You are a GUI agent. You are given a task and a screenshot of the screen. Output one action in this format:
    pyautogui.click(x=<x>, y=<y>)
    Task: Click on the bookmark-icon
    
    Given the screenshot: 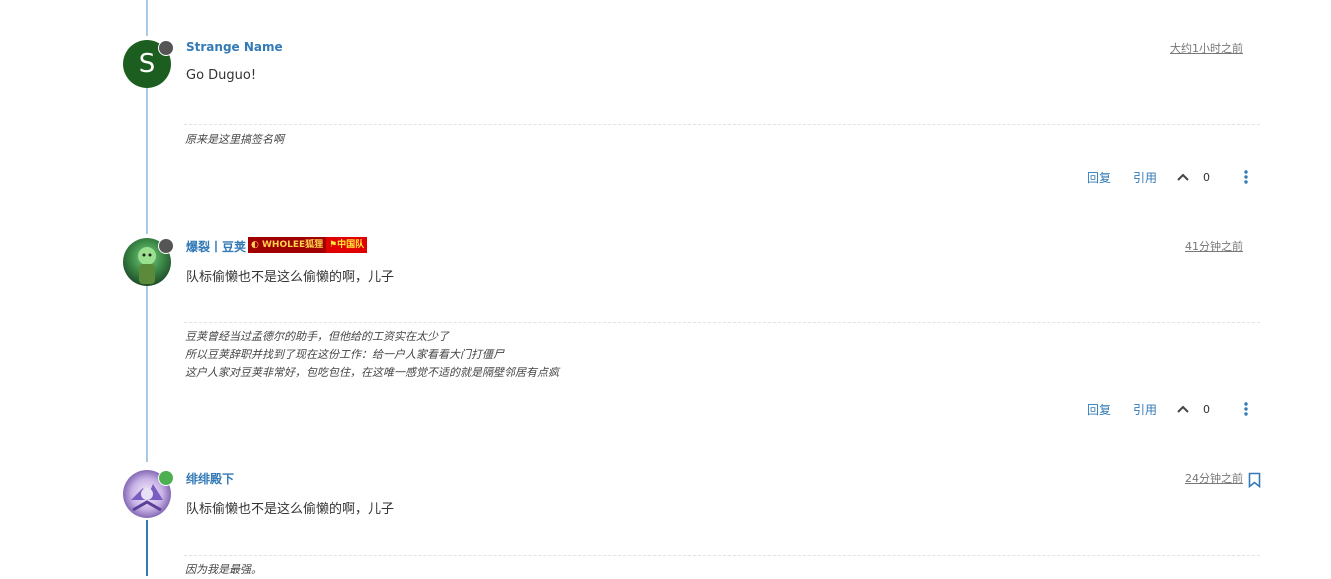 What is the action you would take?
    pyautogui.click(x=1254, y=482)
    